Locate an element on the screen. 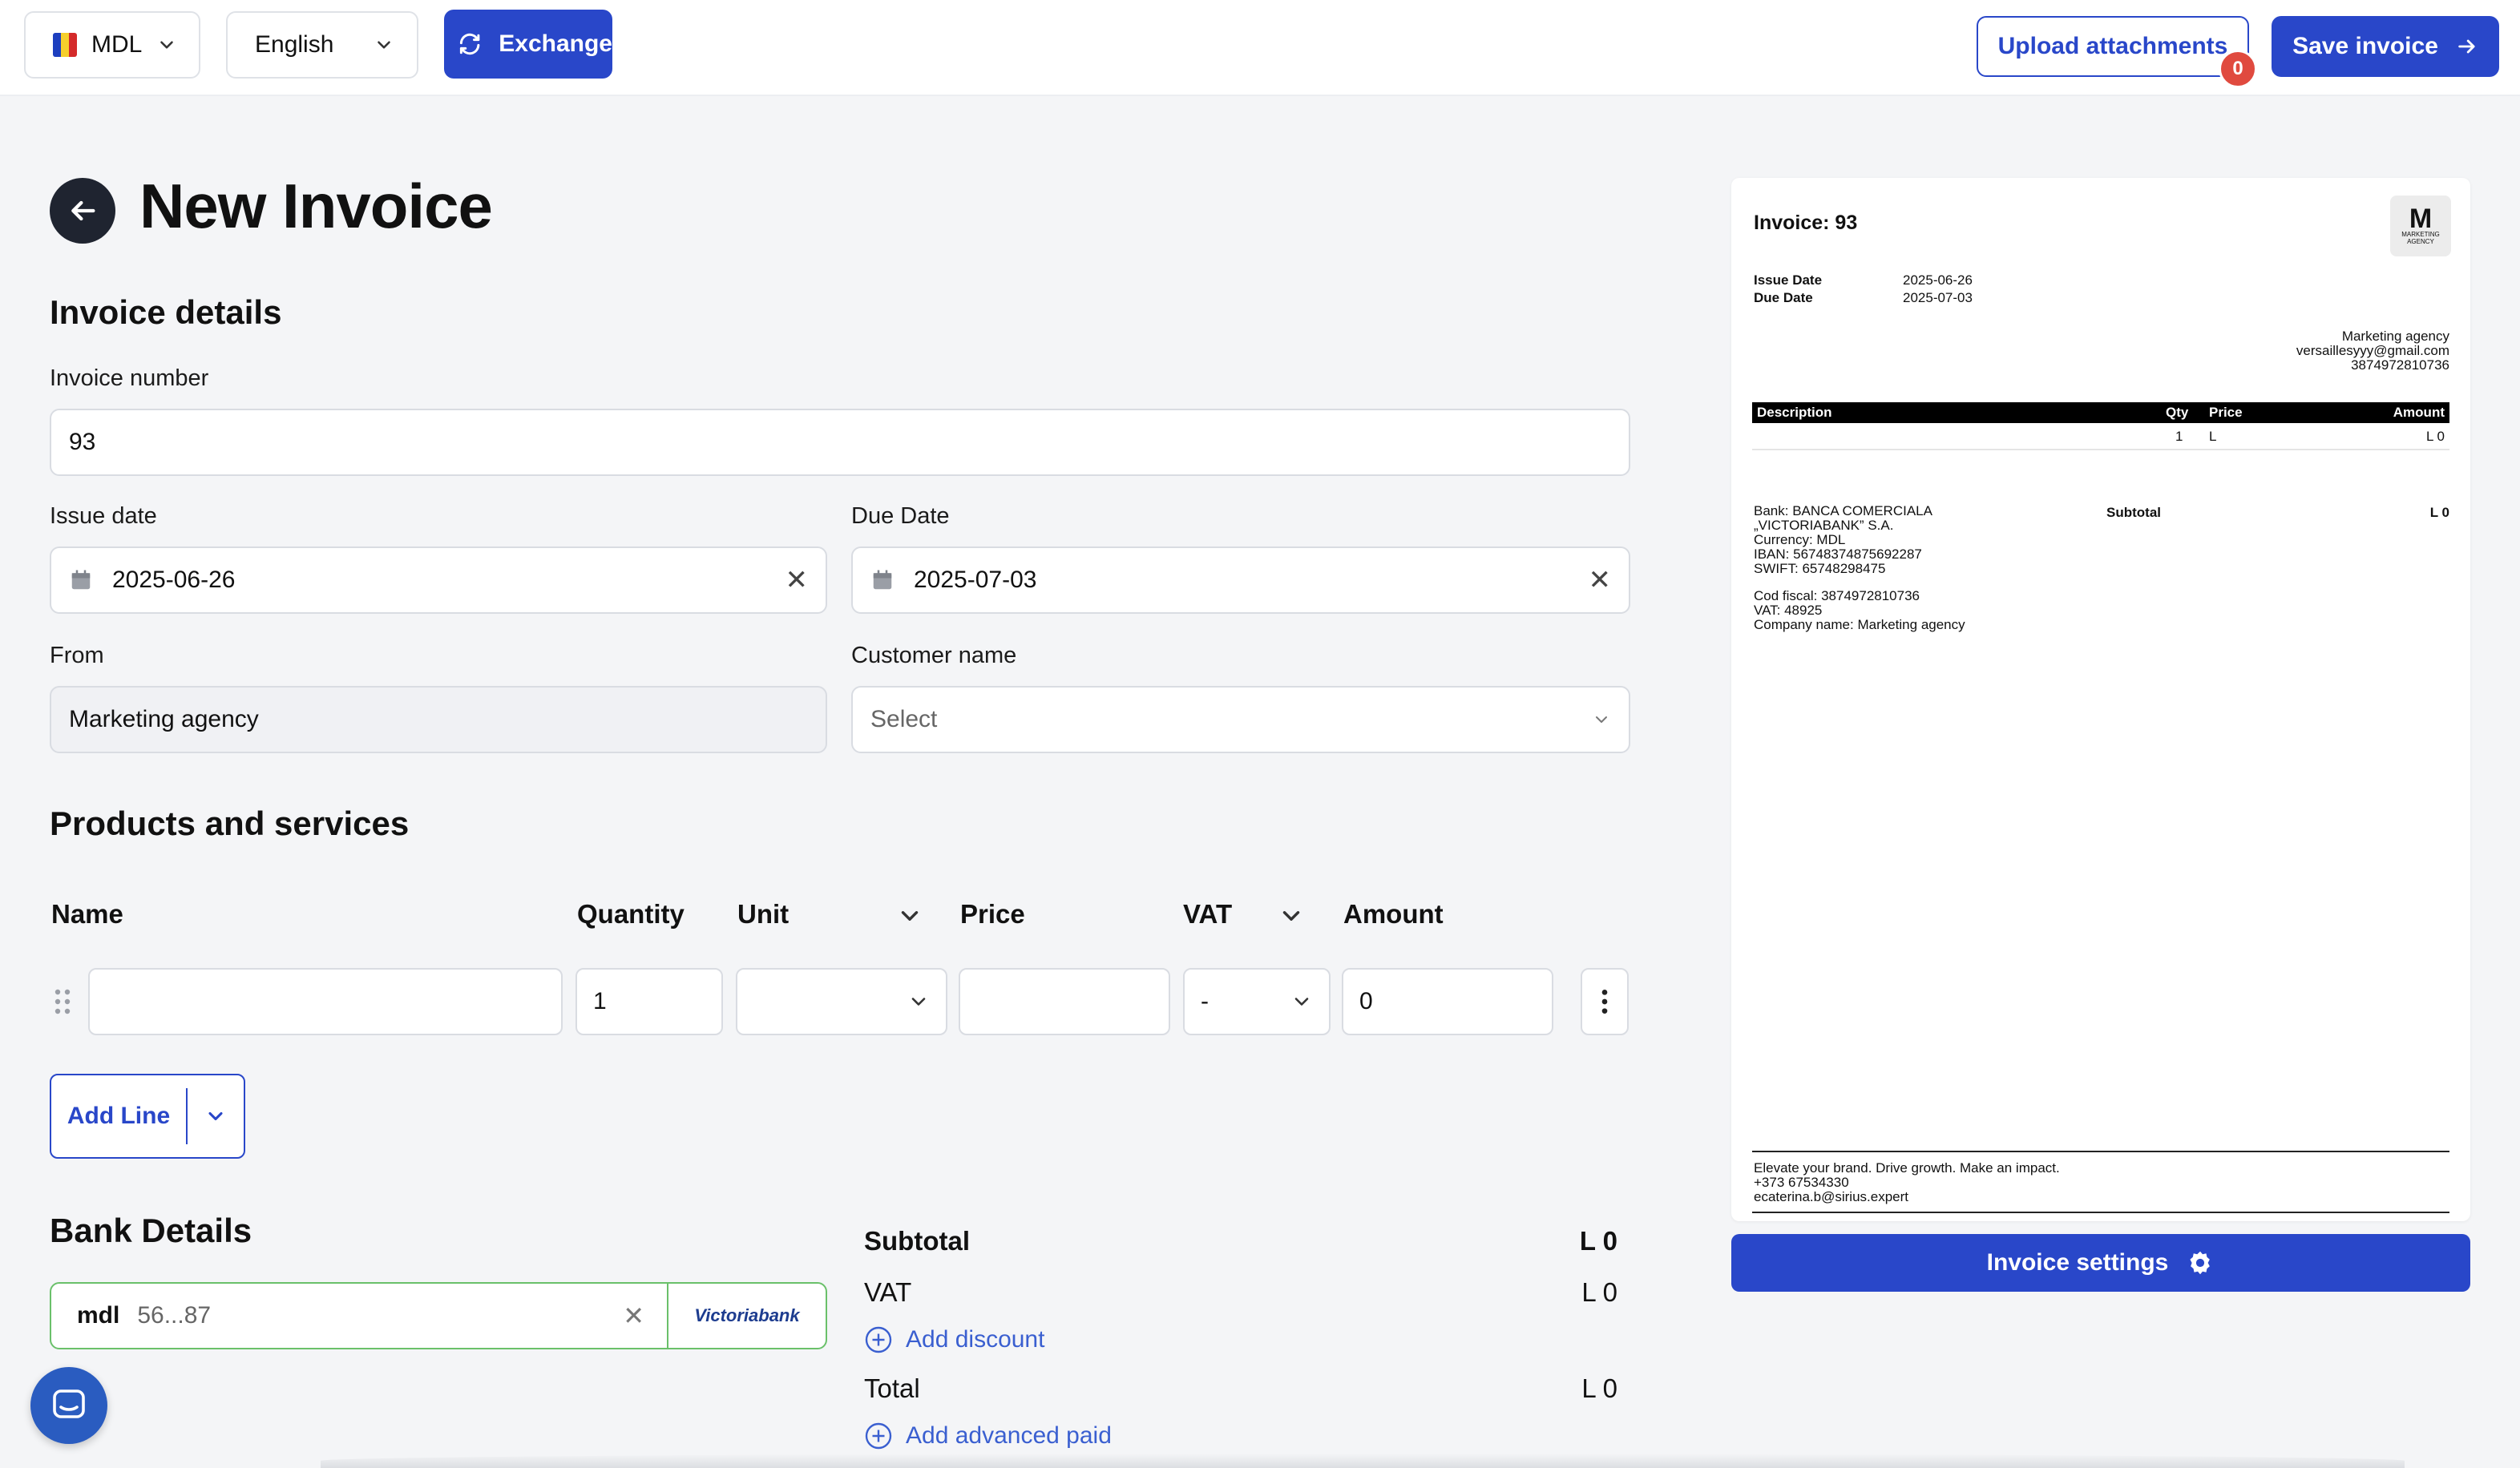  preview-fiscal-line-3: Company name: Marketing agency is located at coordinates (1859, 624).